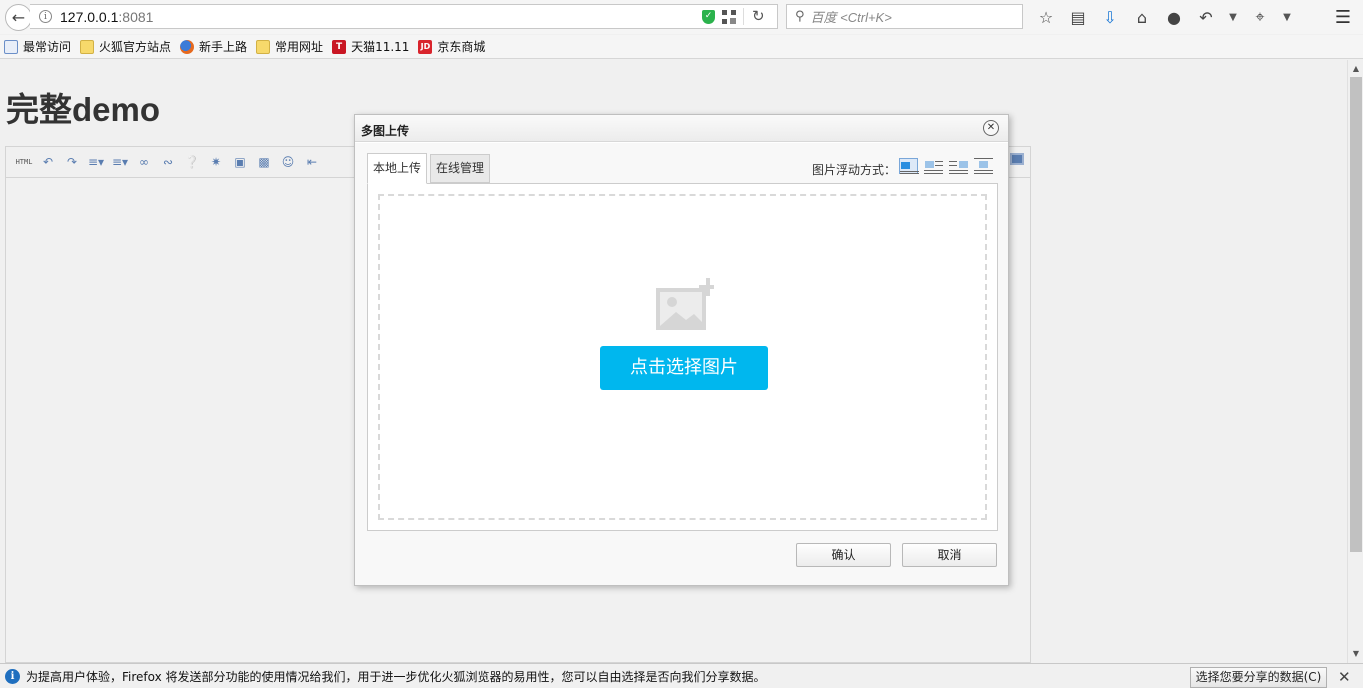  Describe the element at coordinates (1078, 17) in the screenshot. I see `reading-list-icon: ▤` at that location.